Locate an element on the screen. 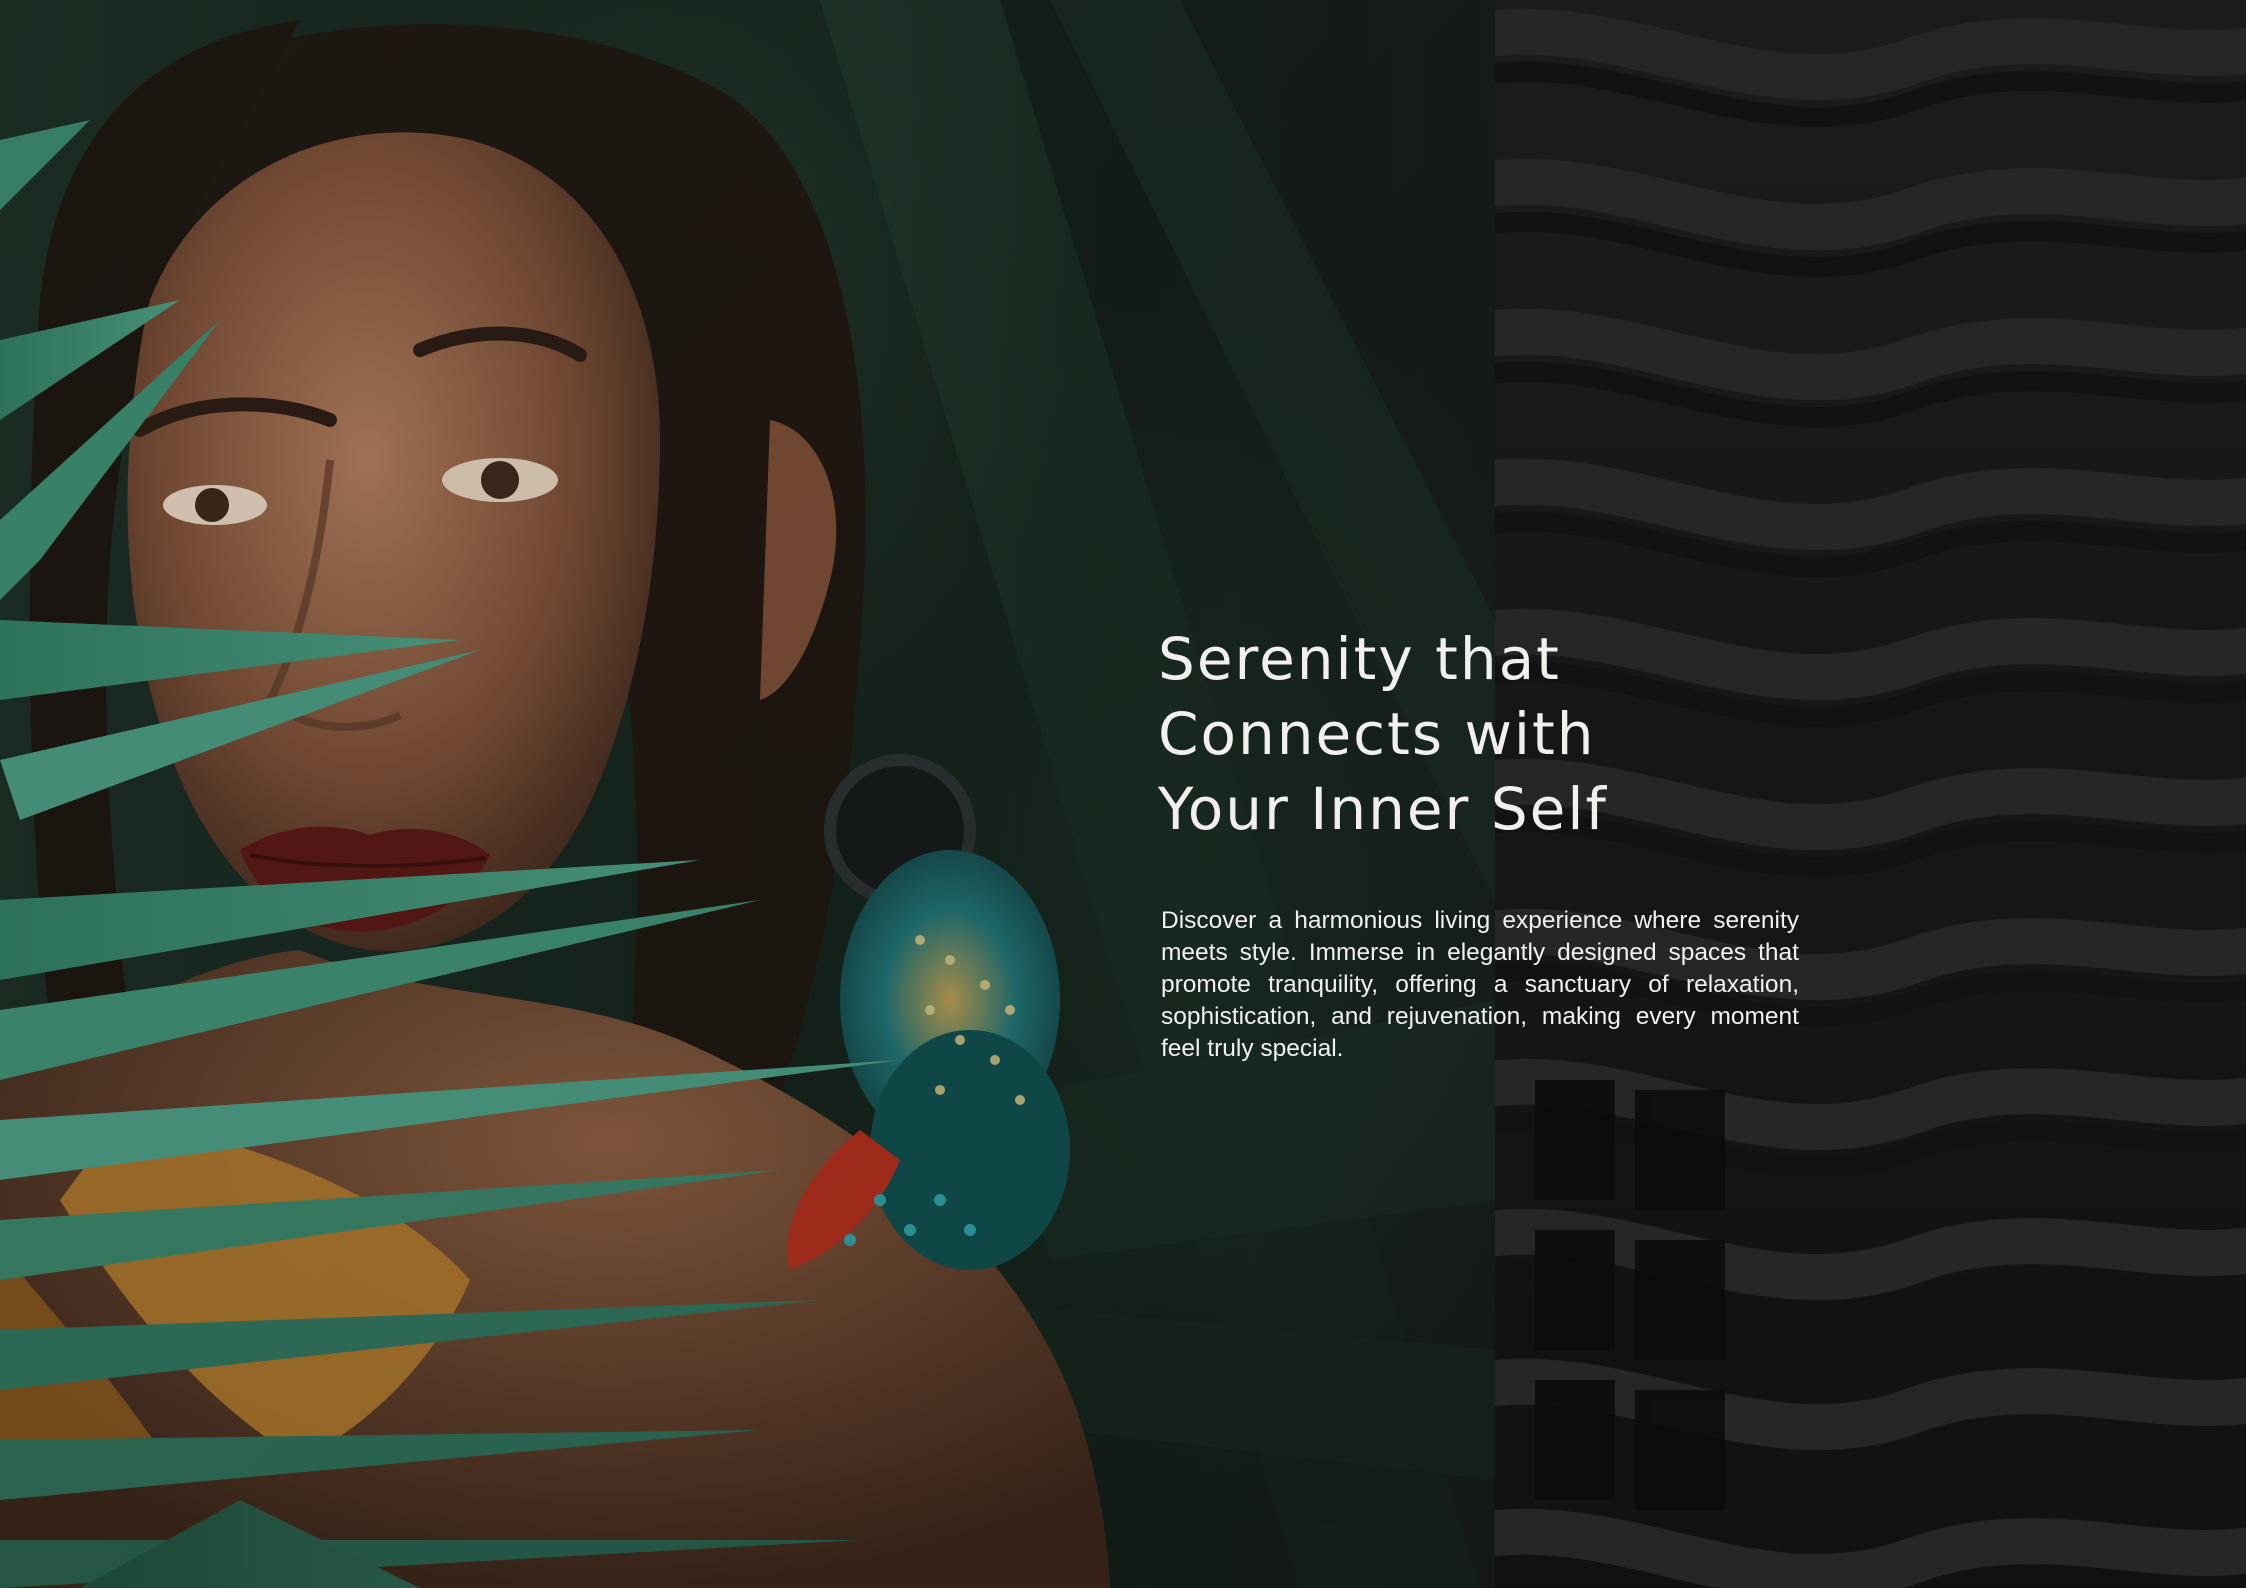  headline-line-3: Your Inner Self is located at coordinates (1383, 809).